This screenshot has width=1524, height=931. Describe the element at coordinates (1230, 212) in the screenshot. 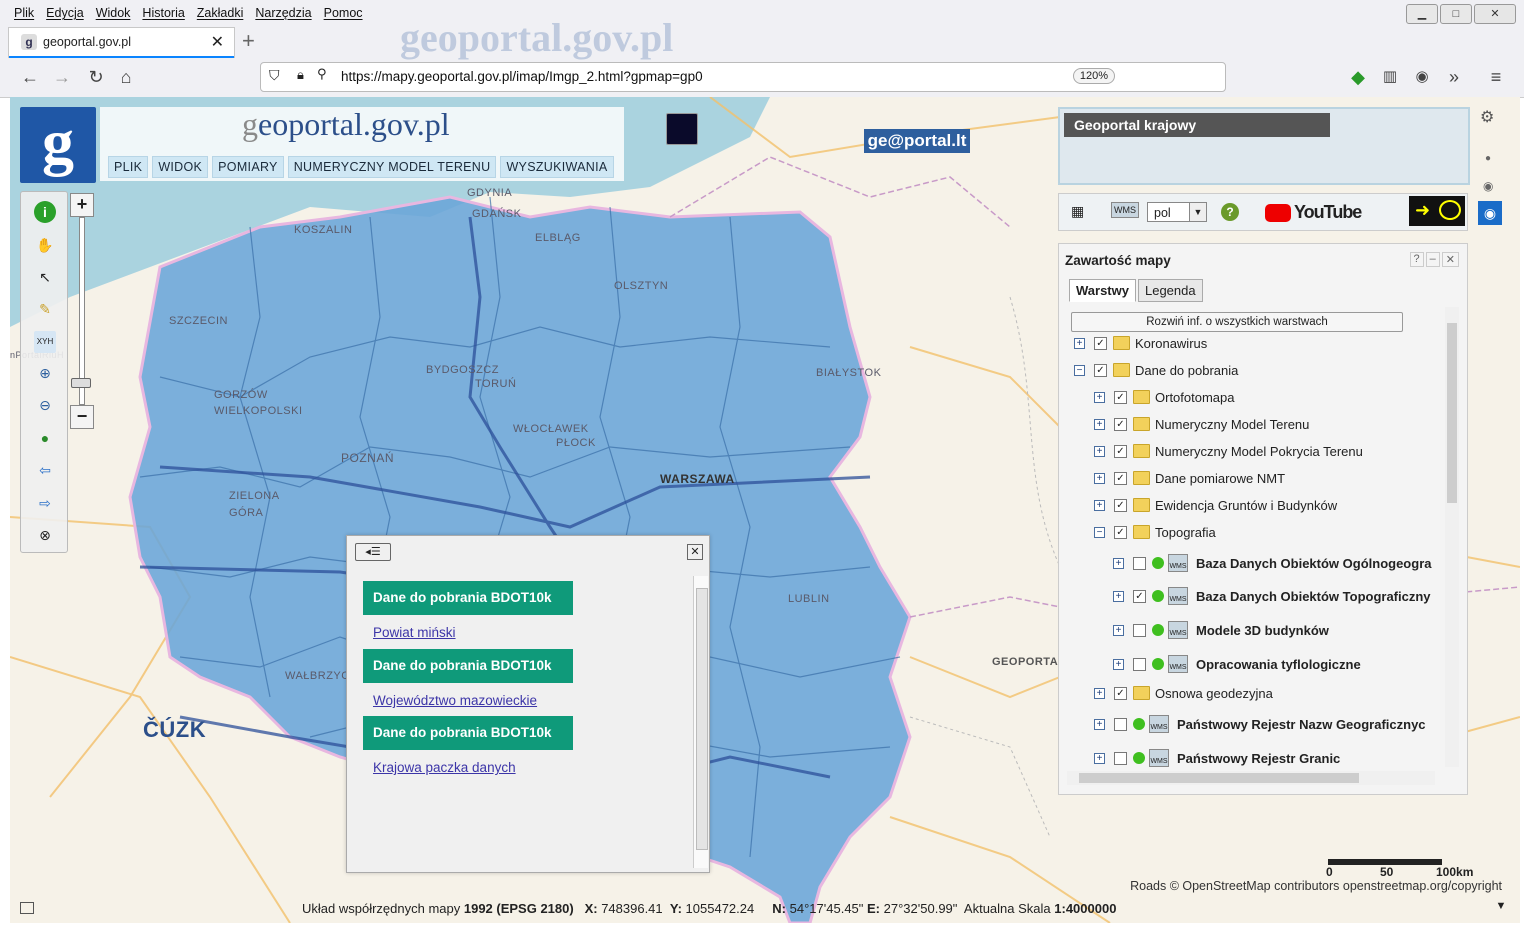

I see `help-icon: ?` at that location.